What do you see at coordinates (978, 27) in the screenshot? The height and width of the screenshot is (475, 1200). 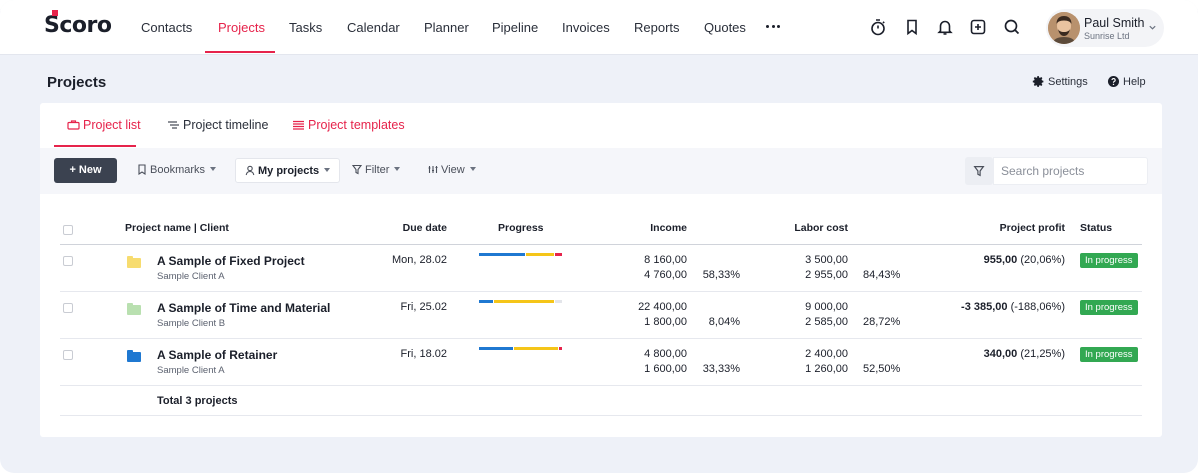 I see `add-square-icon` at bounding box center [978, 27].